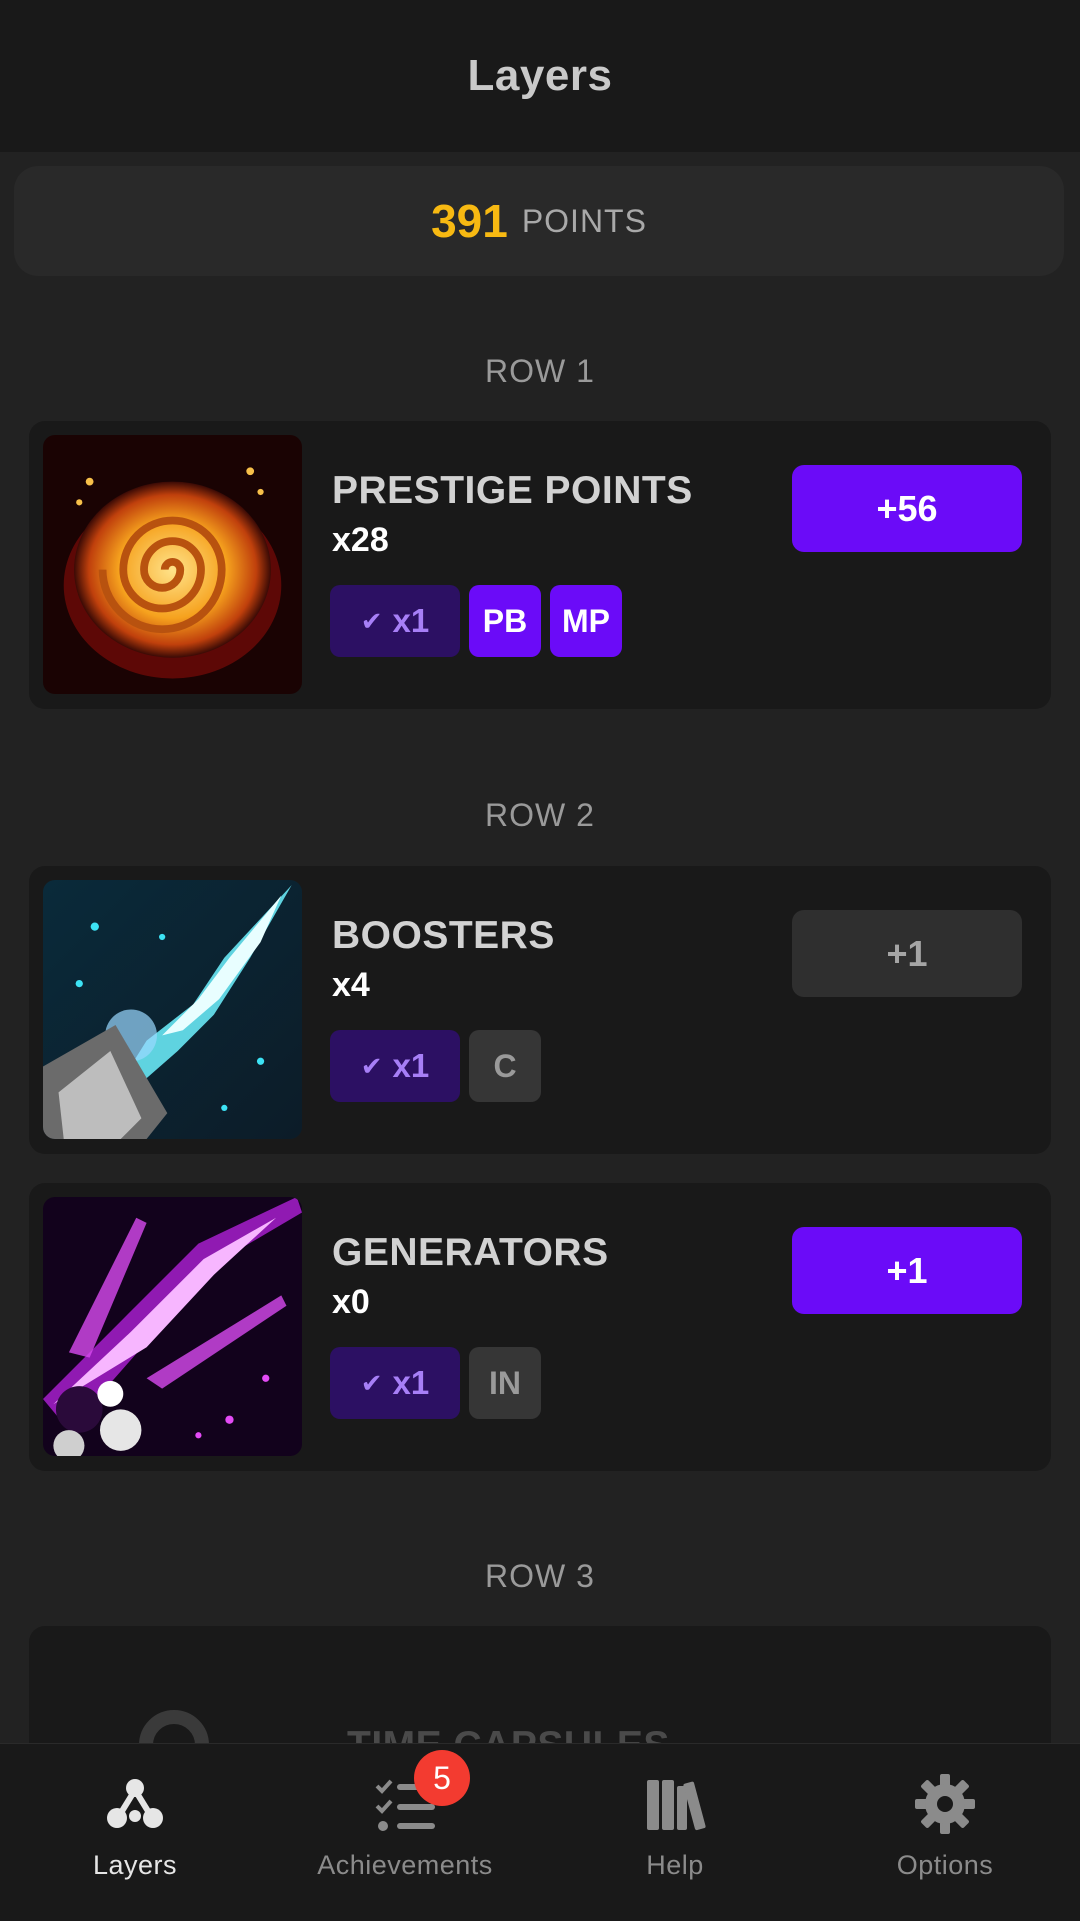  I want to click on layer-card-boosters: BOOSTERS x4 ✔ x1 C +1, so click(540, 1010).